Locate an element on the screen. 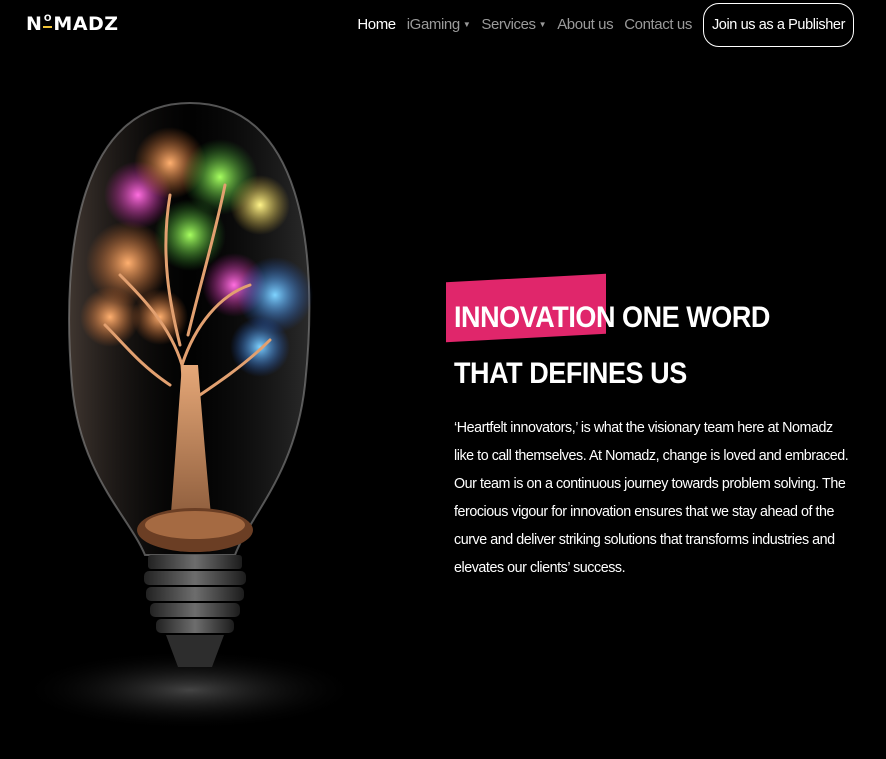  nav-item-home: Home is located at coordinates (376, 24).